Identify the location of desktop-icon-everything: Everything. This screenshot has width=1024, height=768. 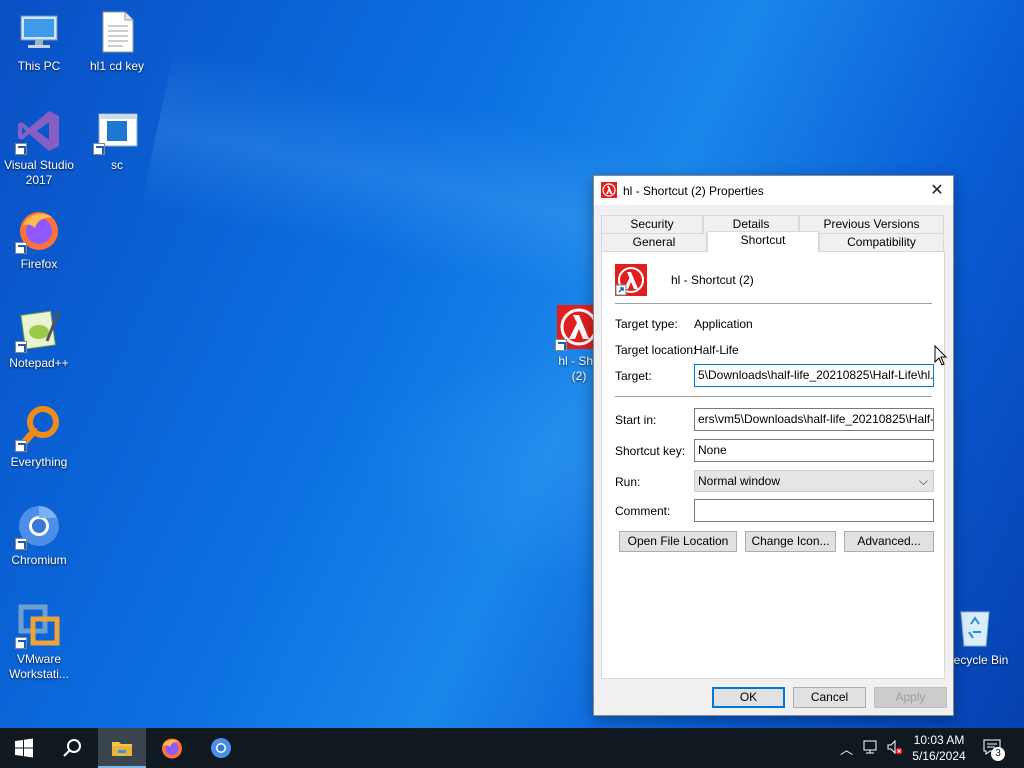
(39, 437).